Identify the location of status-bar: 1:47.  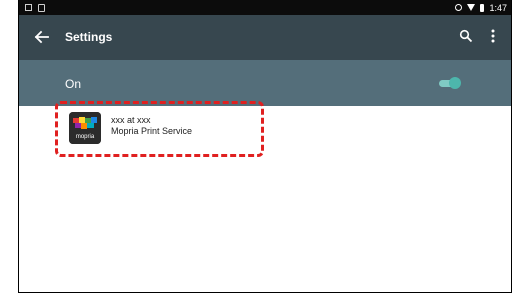
(265, 7).